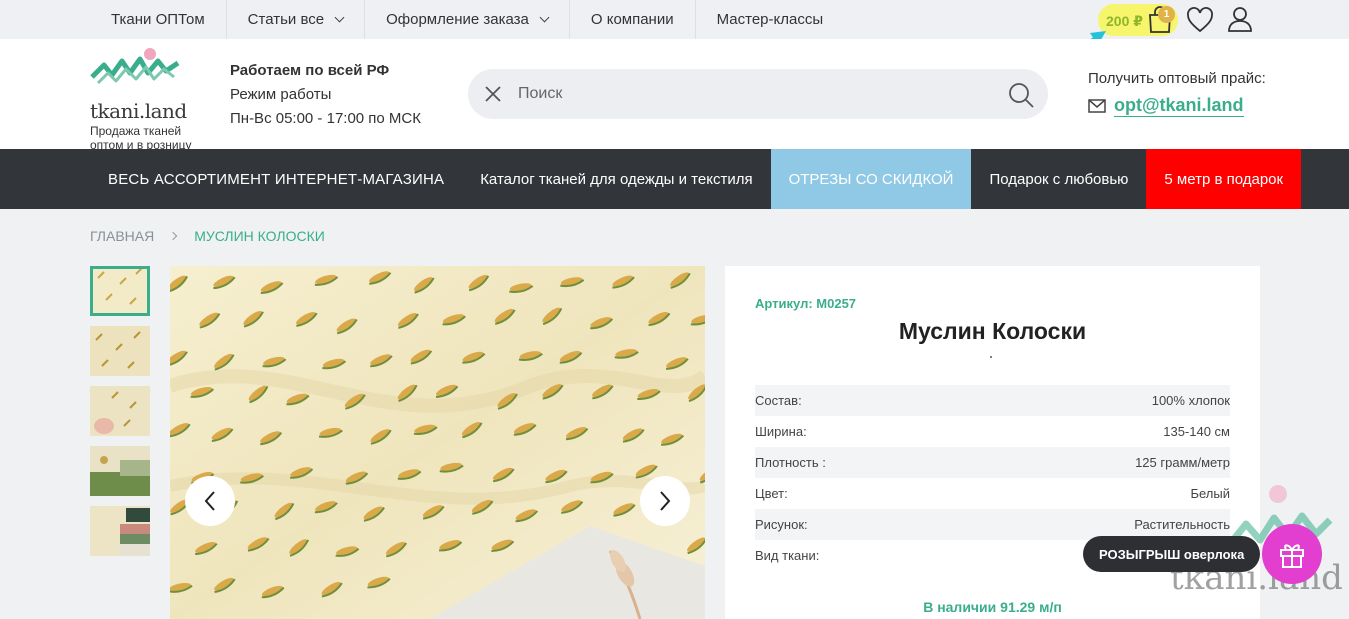 This screenshot has height=619, width=1349. I want to click on search-input: Поиск, so click(540, 94).